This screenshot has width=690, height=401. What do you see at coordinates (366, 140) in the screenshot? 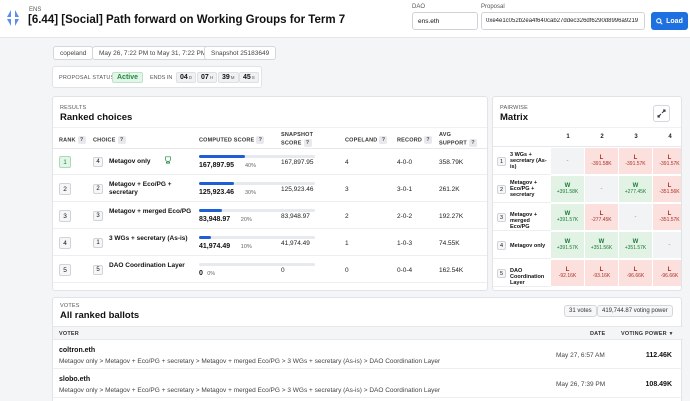
I see `col-copeland: COPELAND?` at bounding box center [366, 140].